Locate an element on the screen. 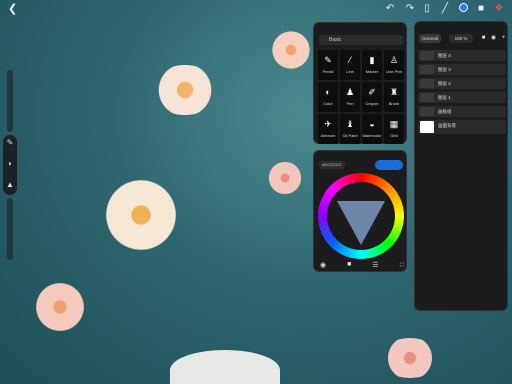 This screenshot has width=512, height=384. lock-icon: ■ is located at coordinates (483, 38).